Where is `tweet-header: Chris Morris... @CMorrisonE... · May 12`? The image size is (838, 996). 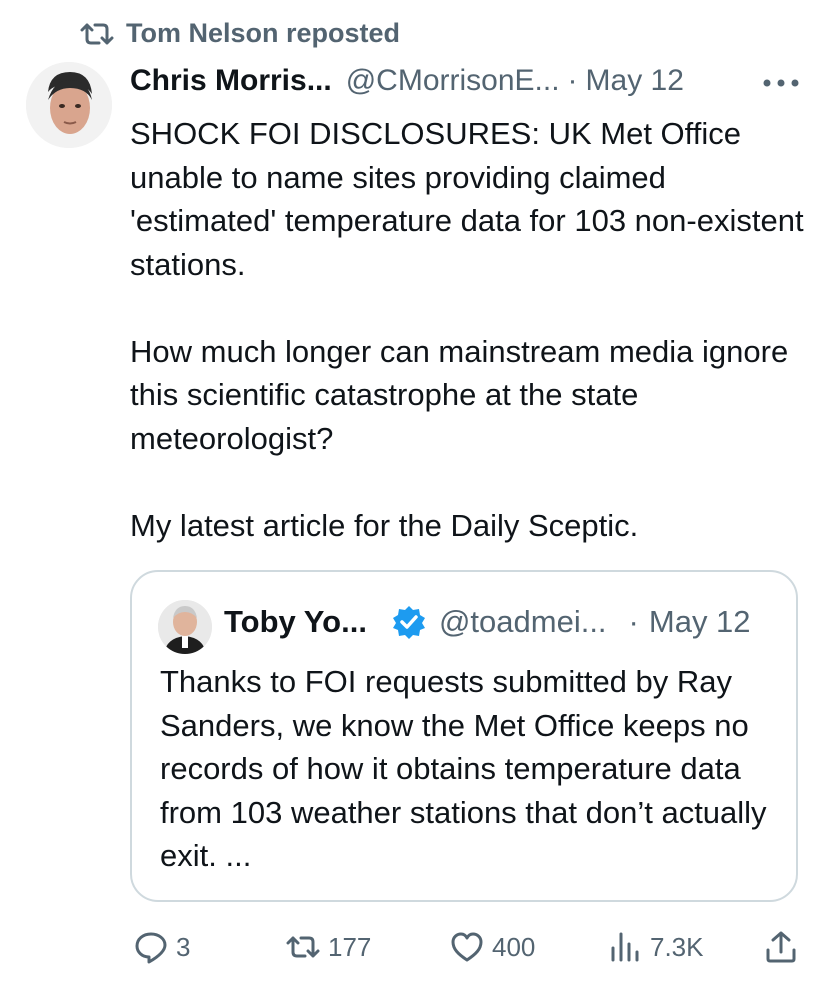
tweet-header: Chris Morris... @CMorrisonE... · May 12 is located at coordinates (470, 81).